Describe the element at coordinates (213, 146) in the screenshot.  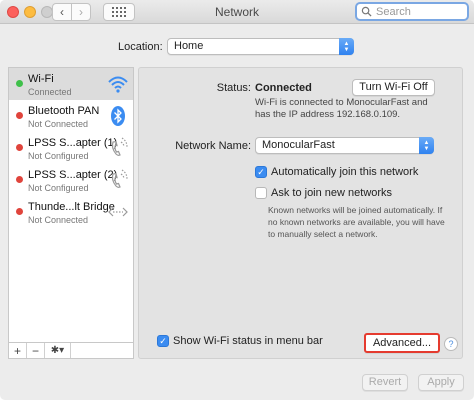
I see `network-name-label: Network Name:` at that location.